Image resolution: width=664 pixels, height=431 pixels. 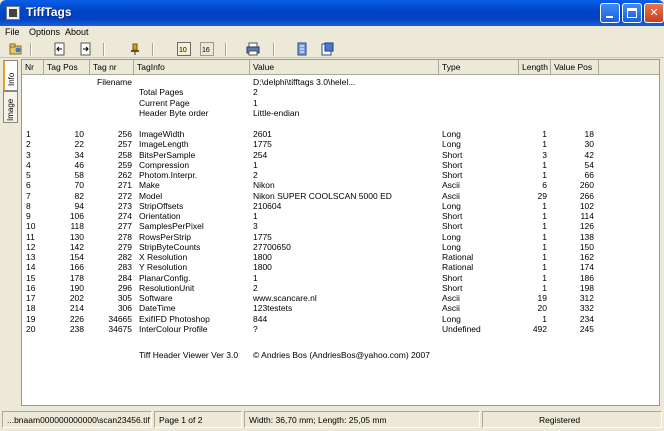 I want to click on meta-value: 2, so click(x=255, y=92).